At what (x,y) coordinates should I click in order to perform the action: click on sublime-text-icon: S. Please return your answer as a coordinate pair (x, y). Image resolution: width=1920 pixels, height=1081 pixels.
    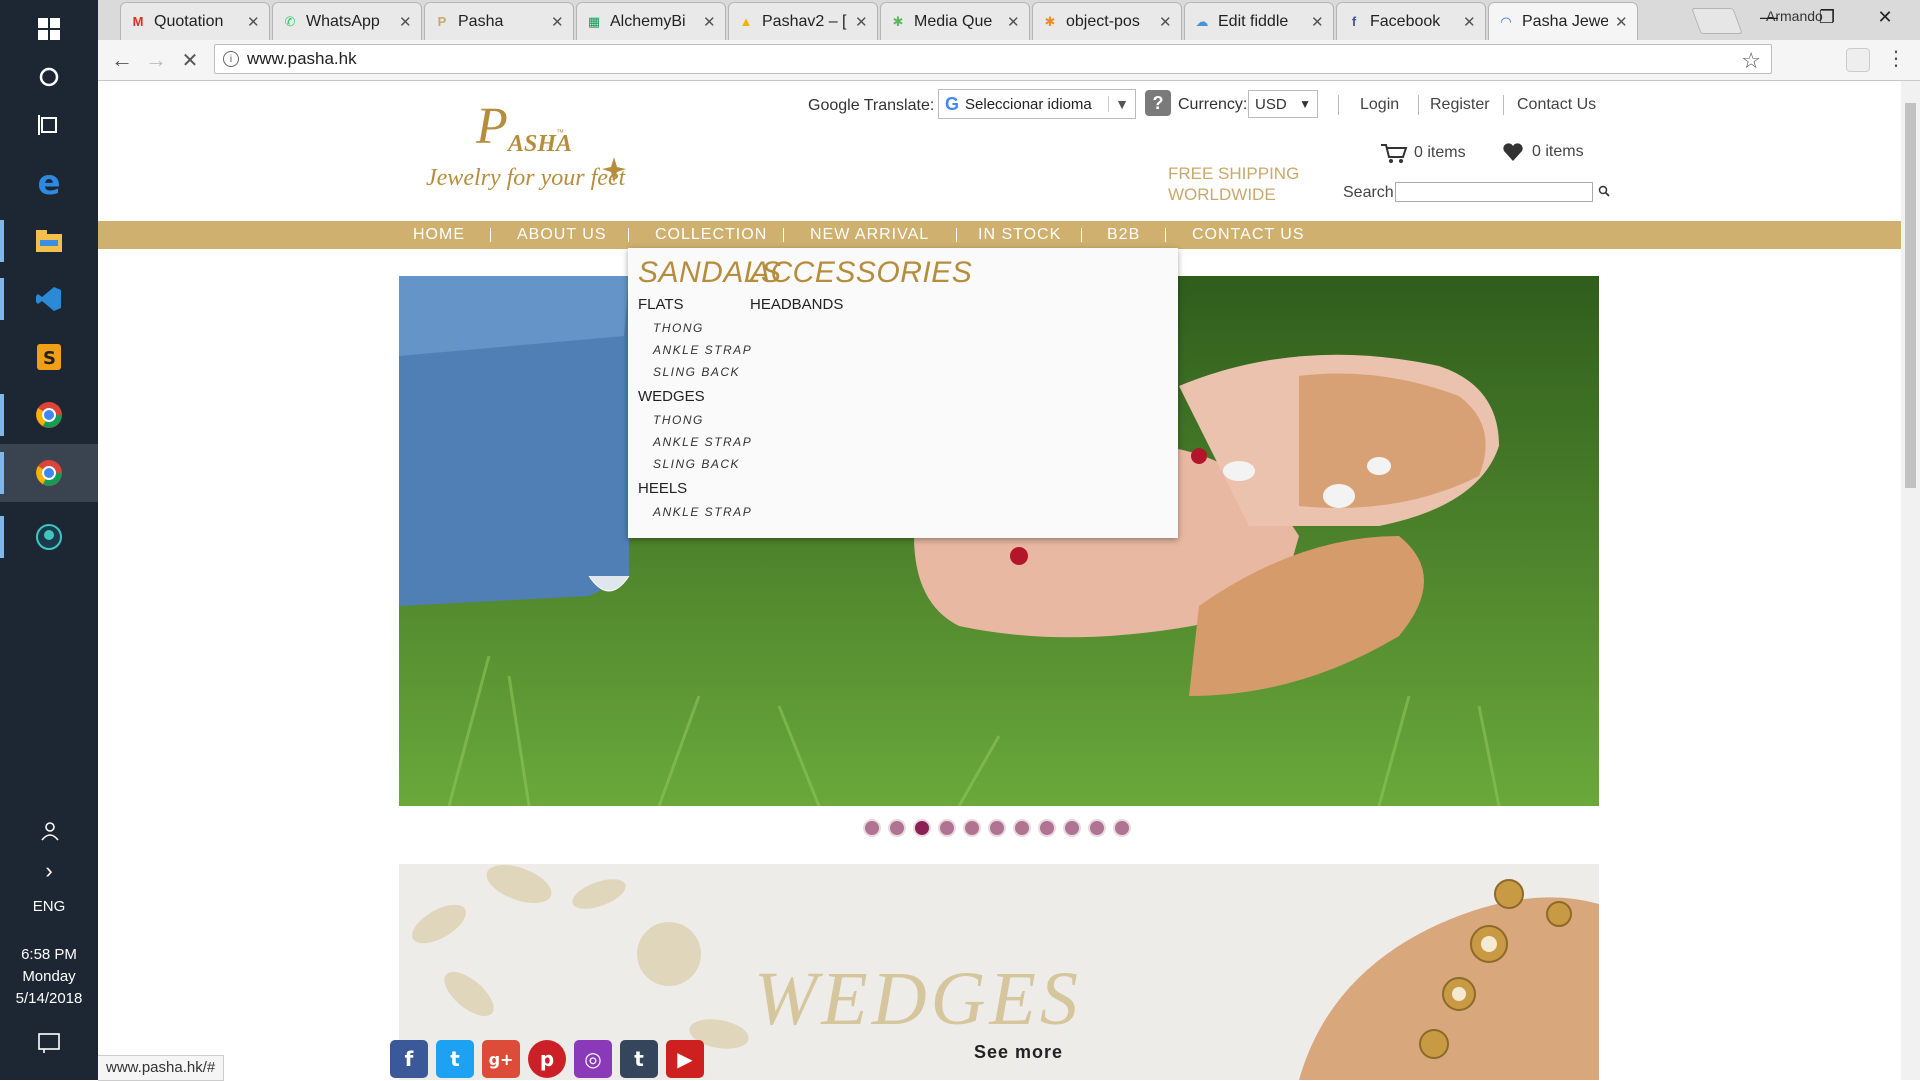
    Looking at the image, I should click on (49, 357).